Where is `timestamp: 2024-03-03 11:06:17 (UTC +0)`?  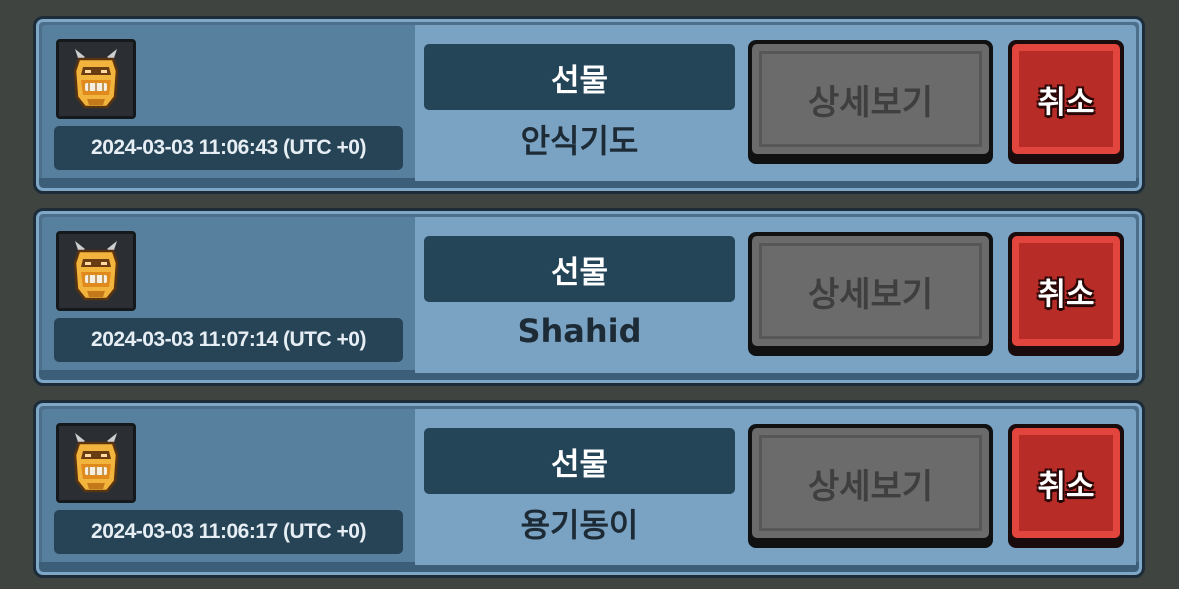 timestamp: 2024-03-03 11:06:17 (UTC +0) is located at coordinates (228, 532).